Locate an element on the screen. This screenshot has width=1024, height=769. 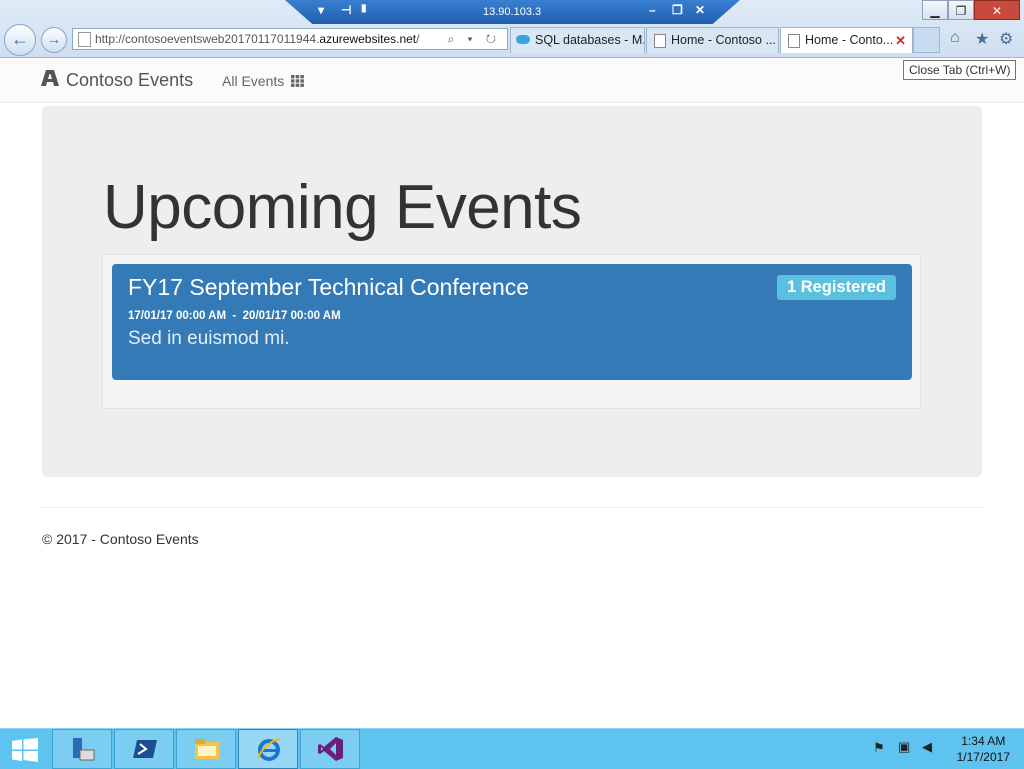
rdp-ip-address: 13.90.103.3 is located at coordinates (512, 12).